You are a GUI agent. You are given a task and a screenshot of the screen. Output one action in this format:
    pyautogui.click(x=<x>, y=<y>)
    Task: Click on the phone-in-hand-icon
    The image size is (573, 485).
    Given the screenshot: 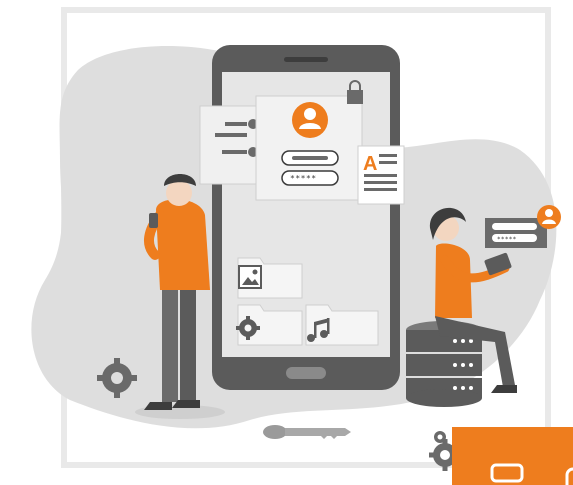 What is the action you would take?
    pyautogui.click(x=153, y=220)
    